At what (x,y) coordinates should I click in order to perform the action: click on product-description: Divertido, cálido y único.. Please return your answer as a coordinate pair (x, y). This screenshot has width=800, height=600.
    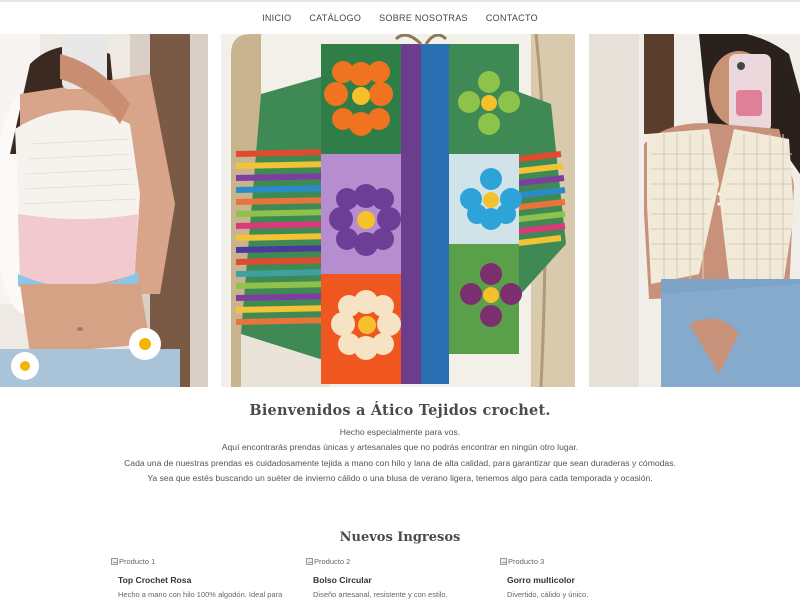
    Looking at the image, I should click on (548, 594).